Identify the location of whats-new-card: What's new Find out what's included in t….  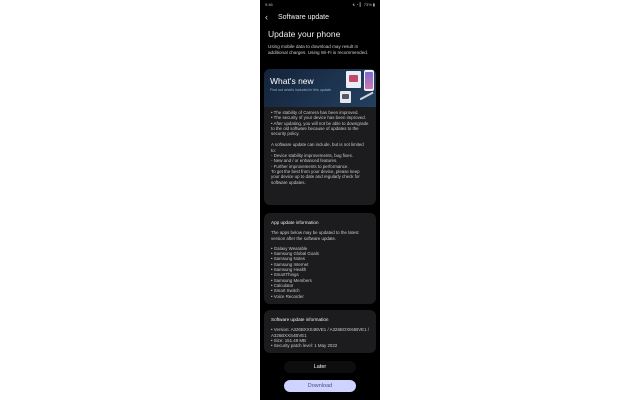
(320, 137).